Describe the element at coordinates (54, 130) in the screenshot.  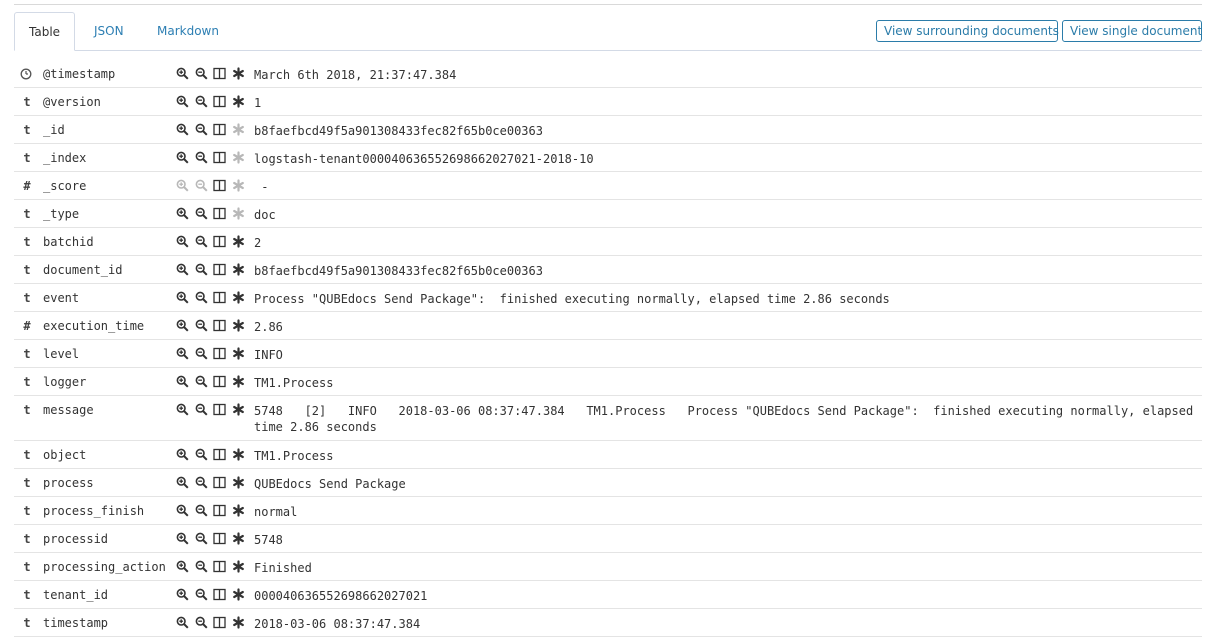
I see `field-name: _id` at that location.